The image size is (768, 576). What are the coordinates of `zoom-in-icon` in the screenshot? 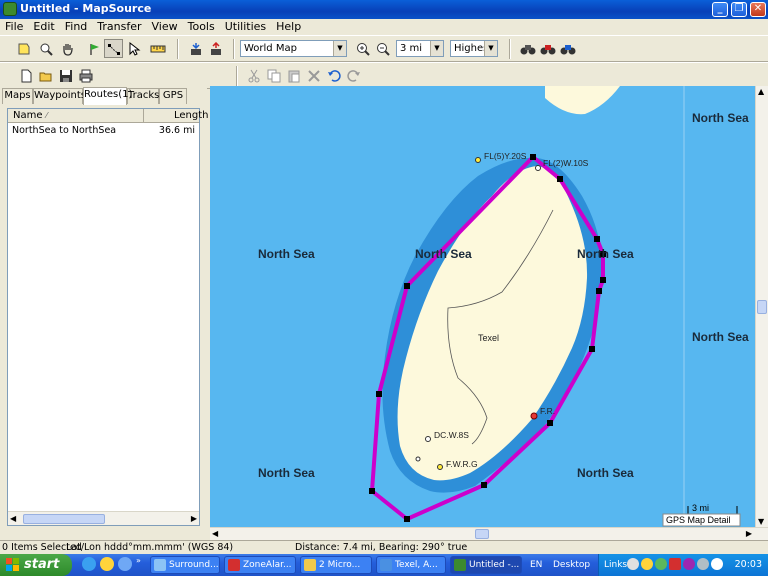 It's located at (362, 48).